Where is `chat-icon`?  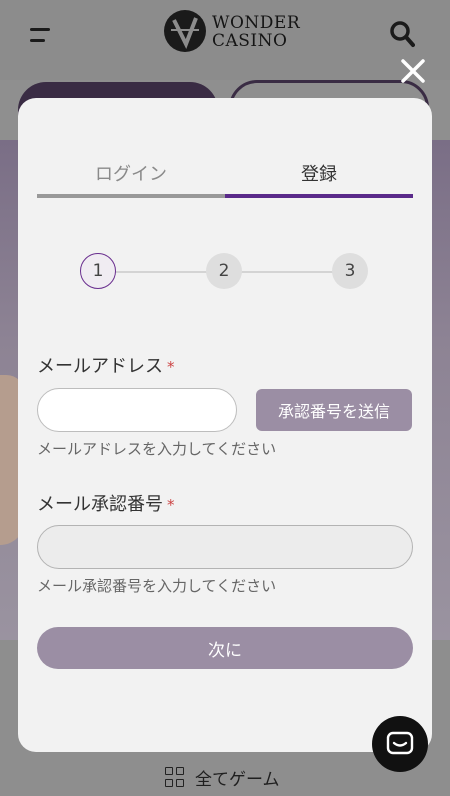
chat-icon is located at coordinates (400, 743).